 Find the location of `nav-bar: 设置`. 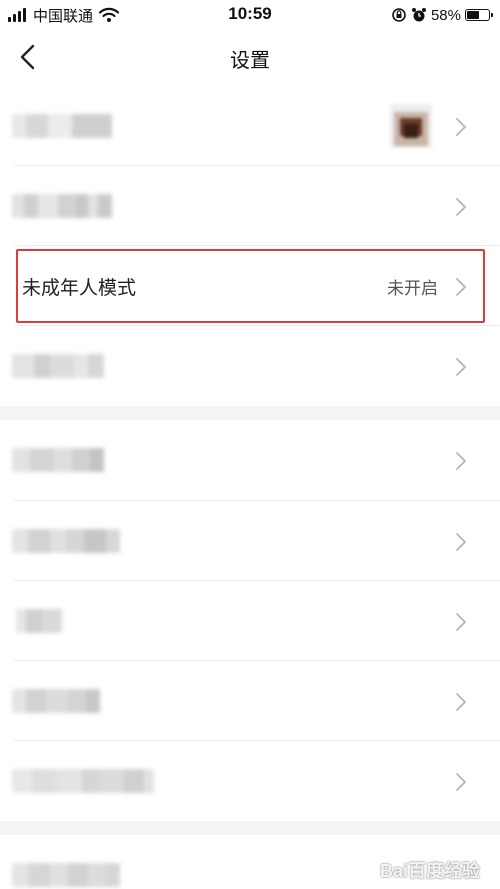

nav-bar: 设置 is located at coordinates (250, 58).